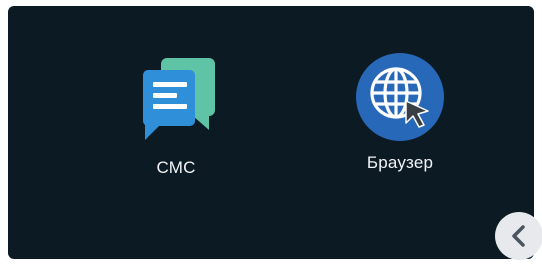 The height and width of the screenshot is (265, 542). I want to click on app-browser: Браузер, so click(400, 112).